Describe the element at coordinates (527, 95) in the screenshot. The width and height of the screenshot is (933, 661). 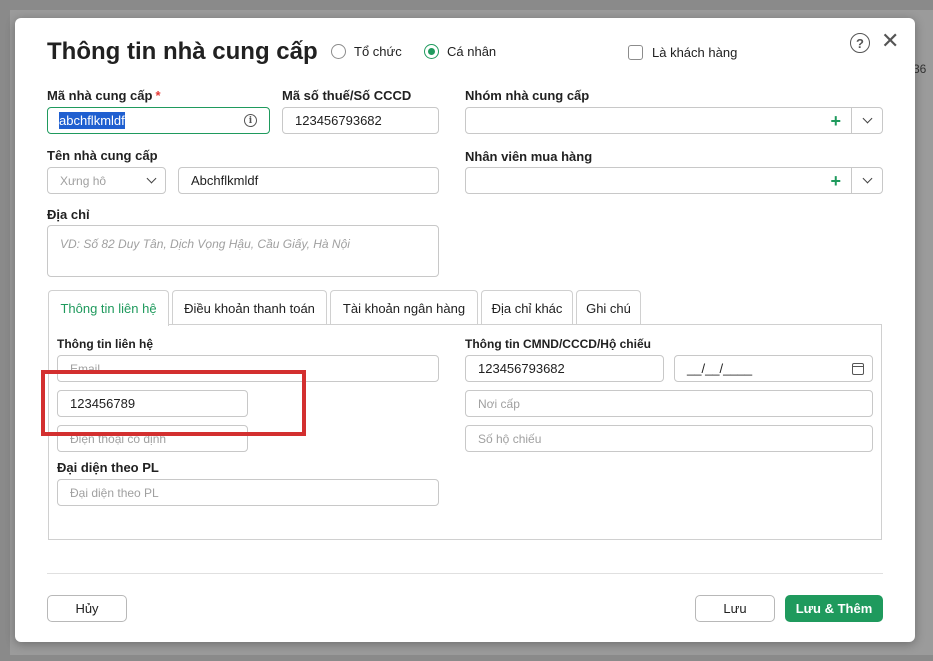
I see `supplier-group-label: Nhóm nhà cung cấp` at that location.